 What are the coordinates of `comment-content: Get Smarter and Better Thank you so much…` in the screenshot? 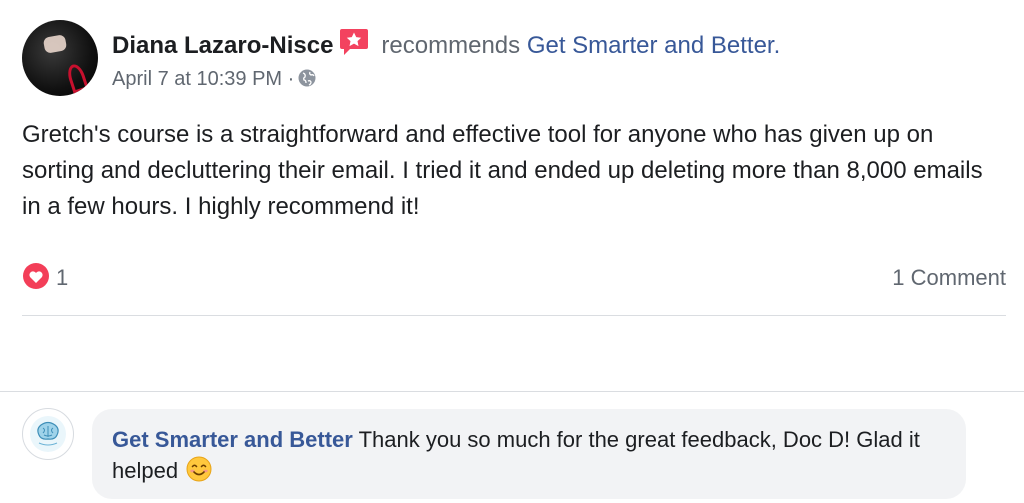 It's located at (532, 457).